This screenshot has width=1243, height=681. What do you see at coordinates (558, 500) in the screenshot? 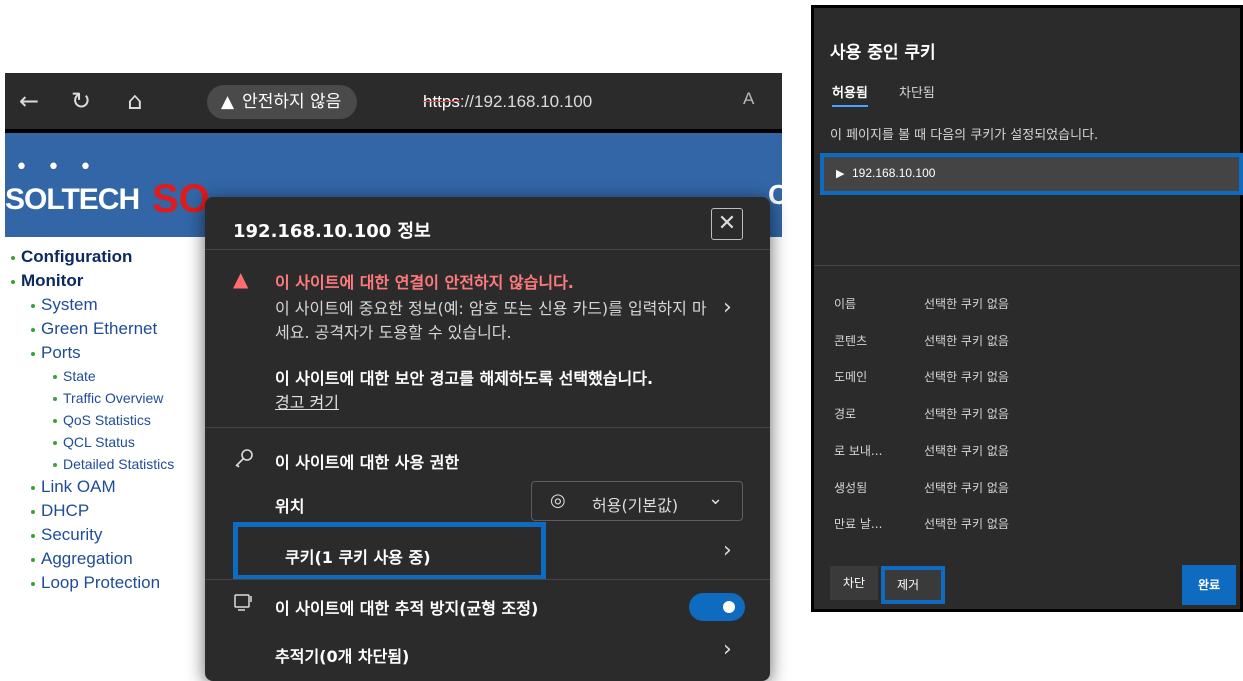
I see `location-pin-icon: ◎` at bounding box center [558, 500].